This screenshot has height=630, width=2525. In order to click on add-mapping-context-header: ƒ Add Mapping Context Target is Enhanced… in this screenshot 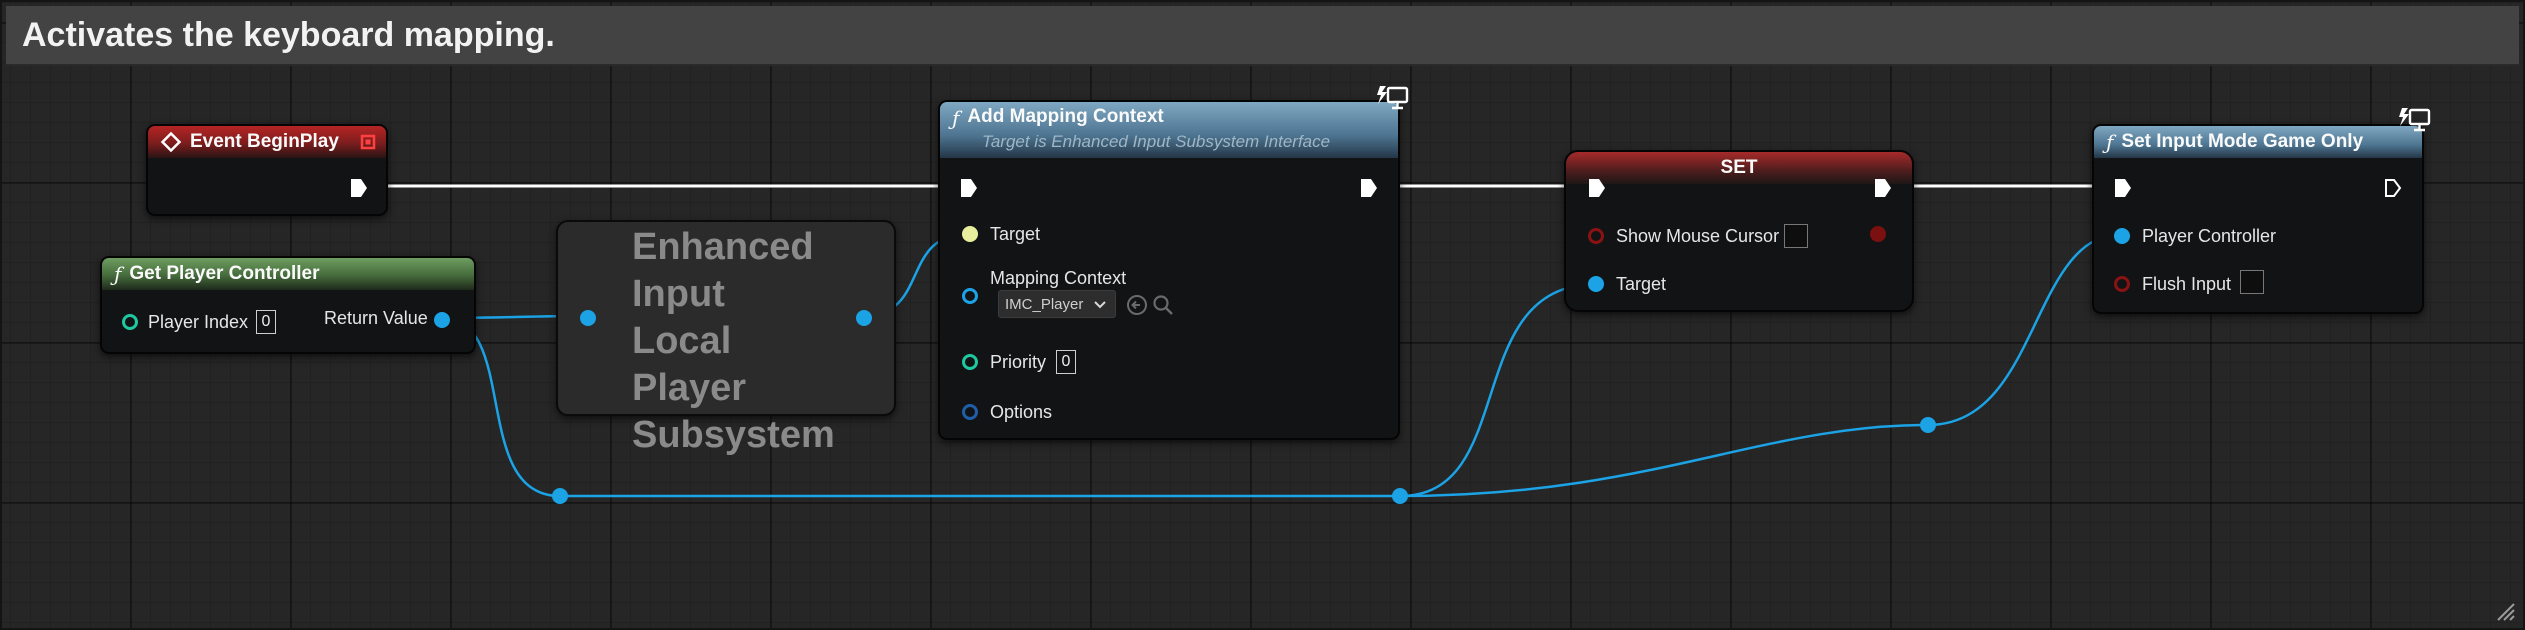, I will do `click(1169, 130)`.